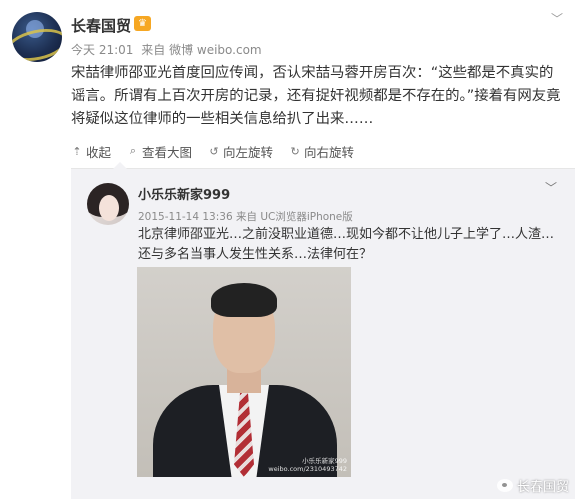 This screenshot has width=575, height=499. I want to click on rotate-right-label: 向右旋转, so click(329, 152).